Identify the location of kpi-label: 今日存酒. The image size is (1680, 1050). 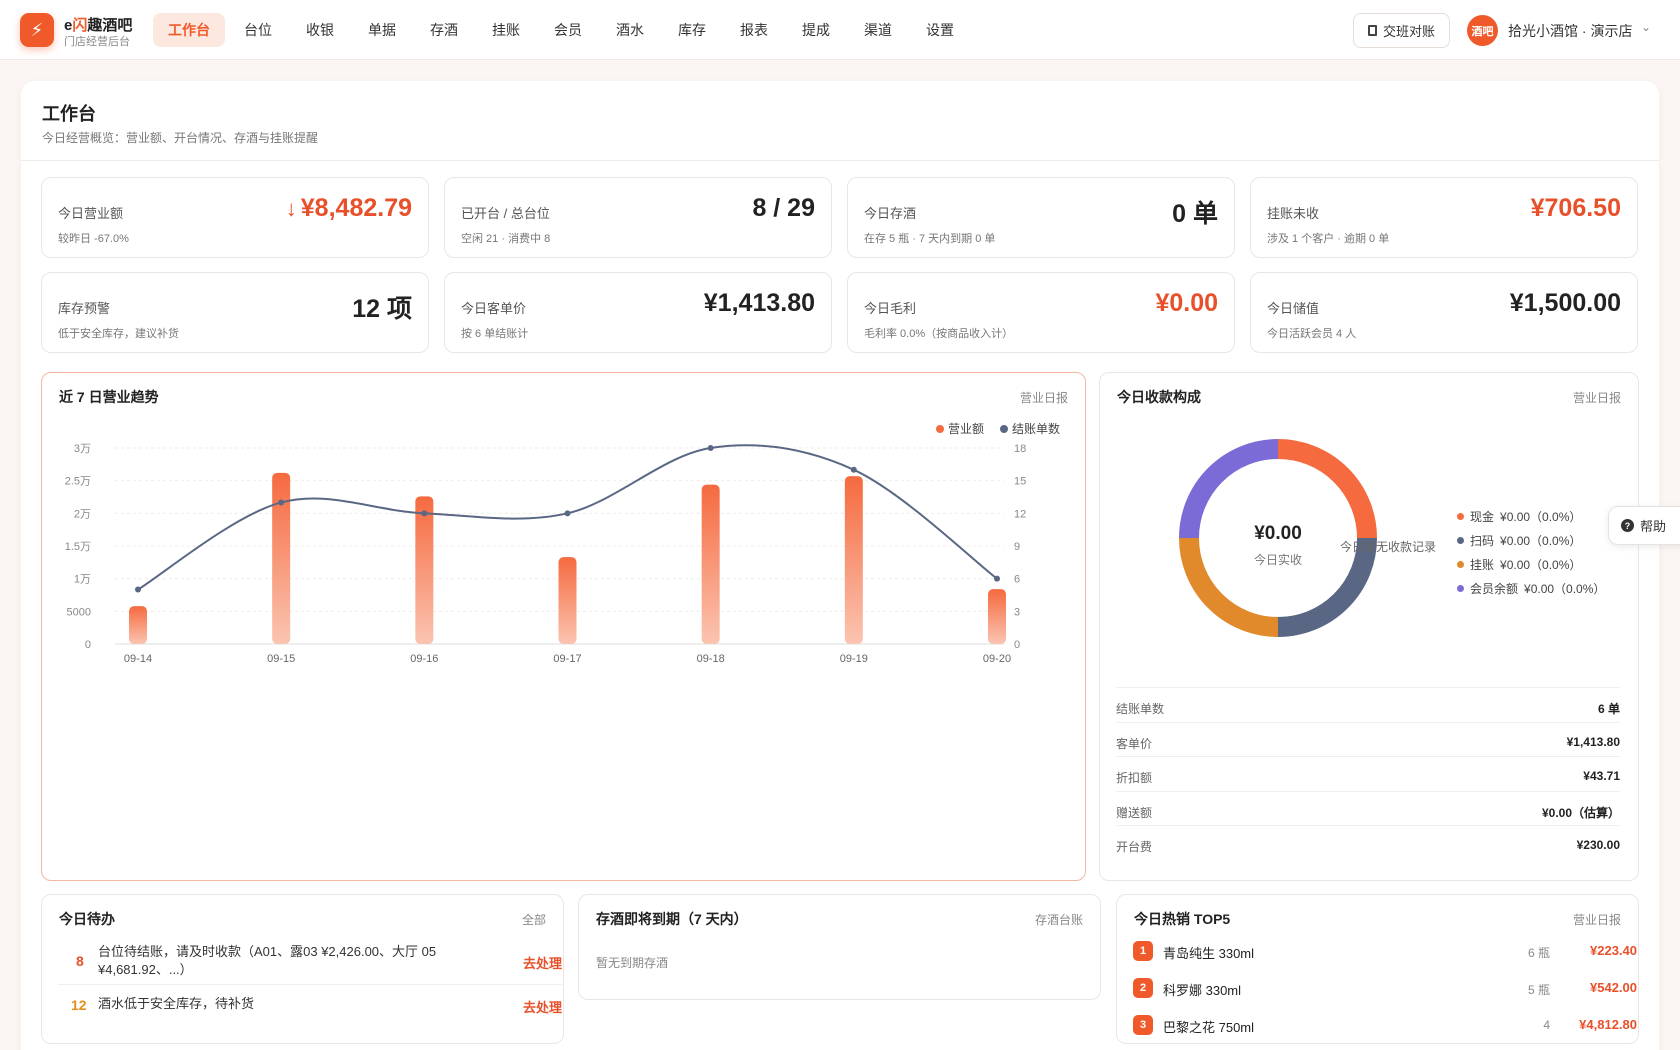
(890, 213).